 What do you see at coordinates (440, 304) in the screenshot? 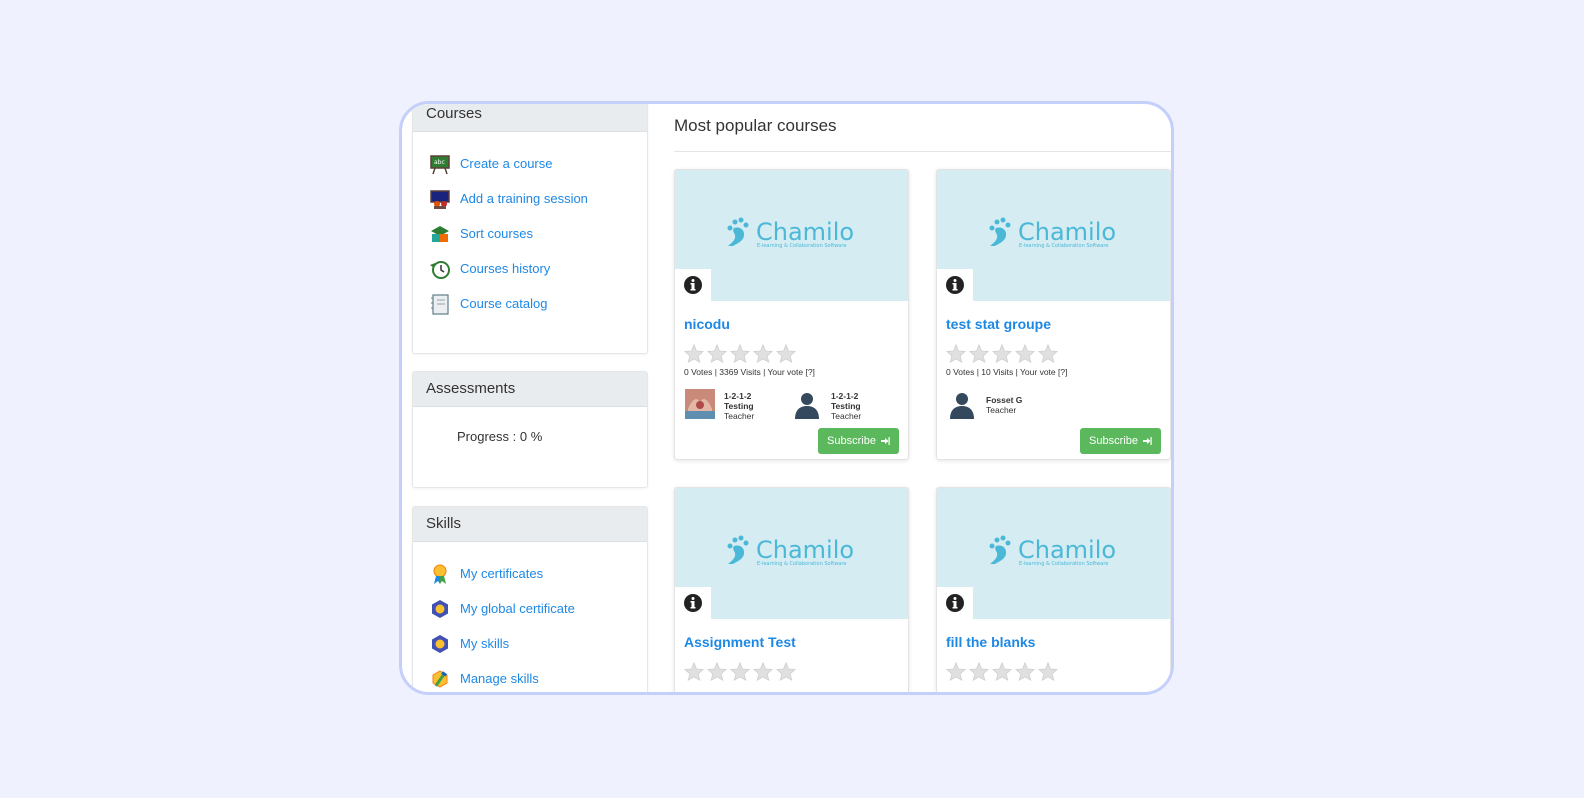
I see `catalog-icon` at bounding box center [440, 304].